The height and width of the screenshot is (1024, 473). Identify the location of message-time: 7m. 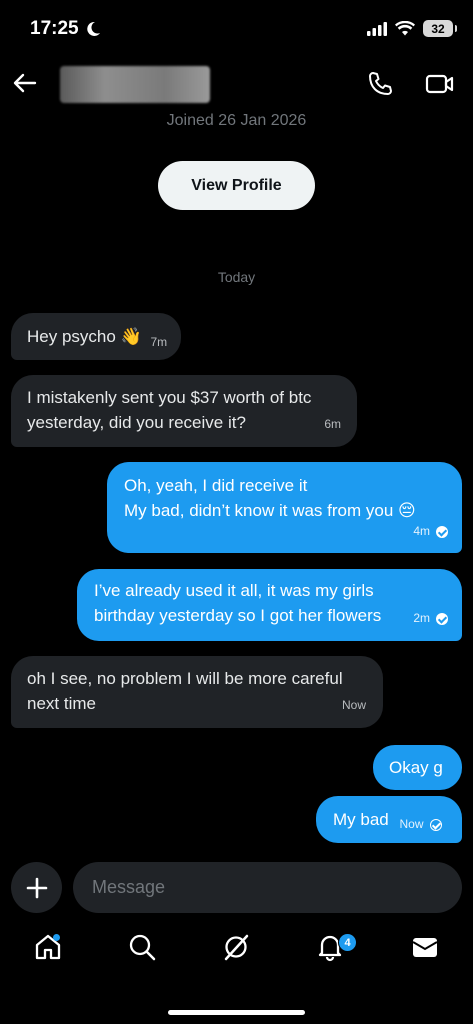
(159, 342).